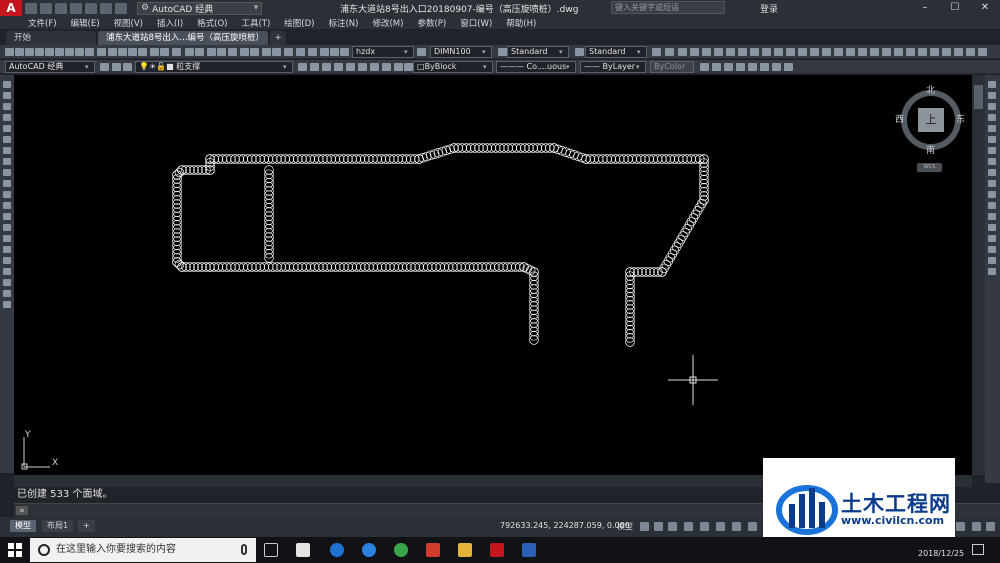  I want to click on table-style-select: Standard ▾, so click(538, 52).